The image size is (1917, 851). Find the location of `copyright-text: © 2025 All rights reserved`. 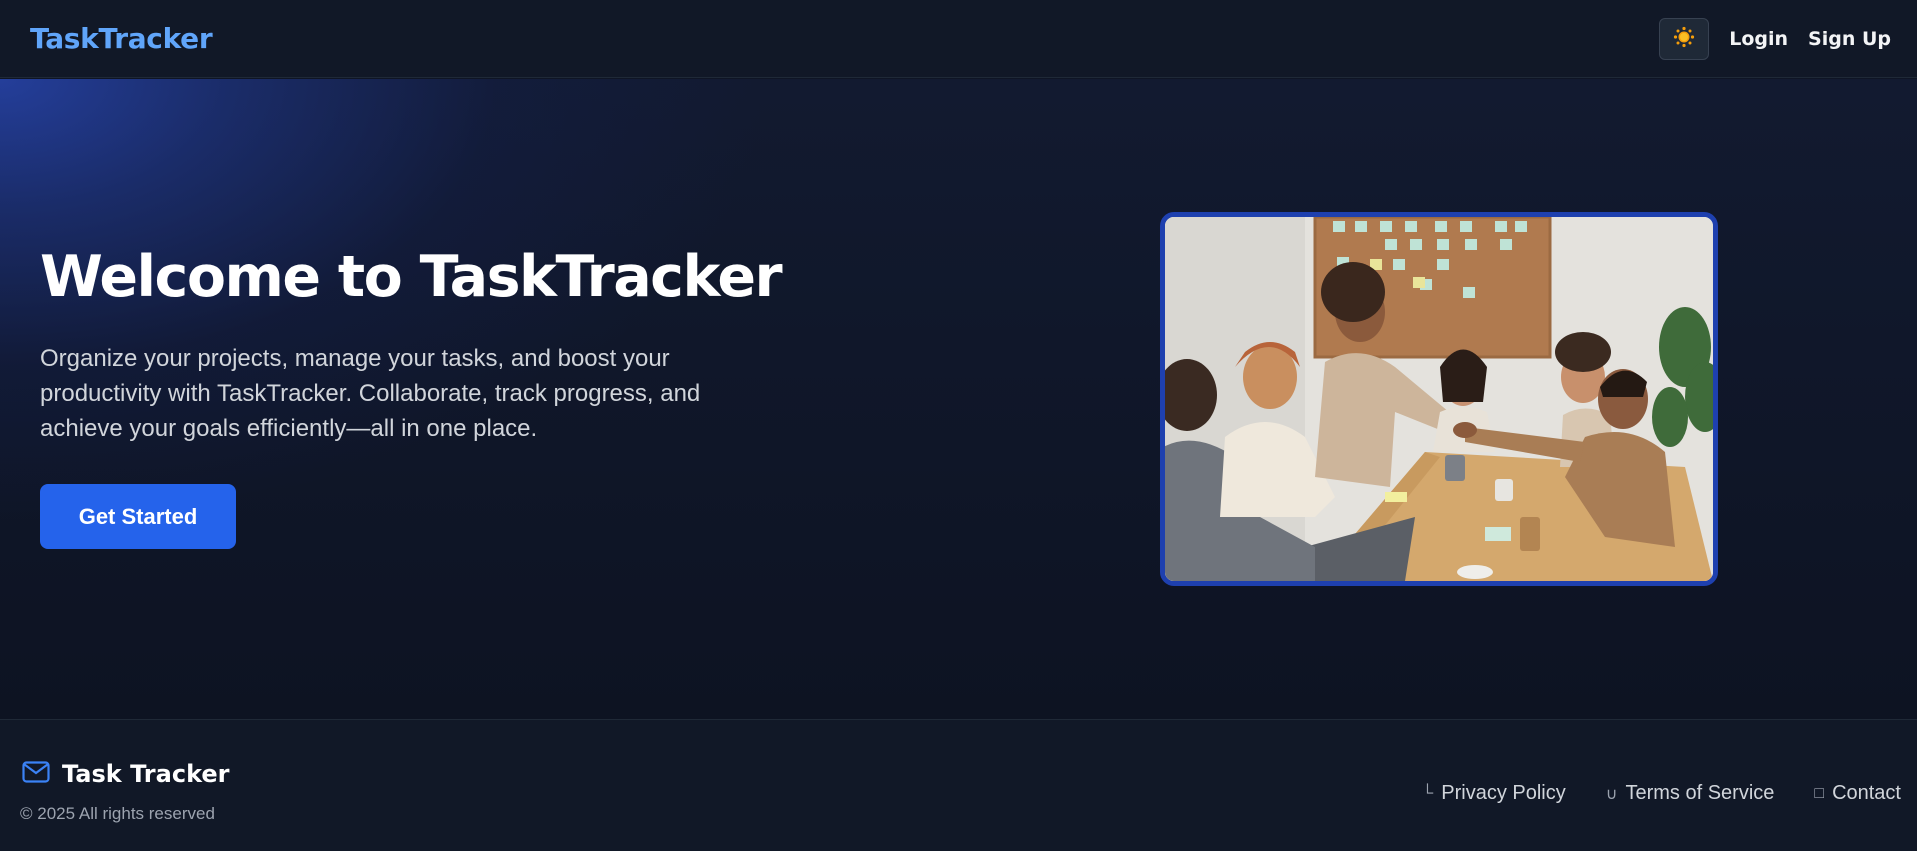

copyright-text: © 2025 All rights reserved is located at coordinates (117, 813).